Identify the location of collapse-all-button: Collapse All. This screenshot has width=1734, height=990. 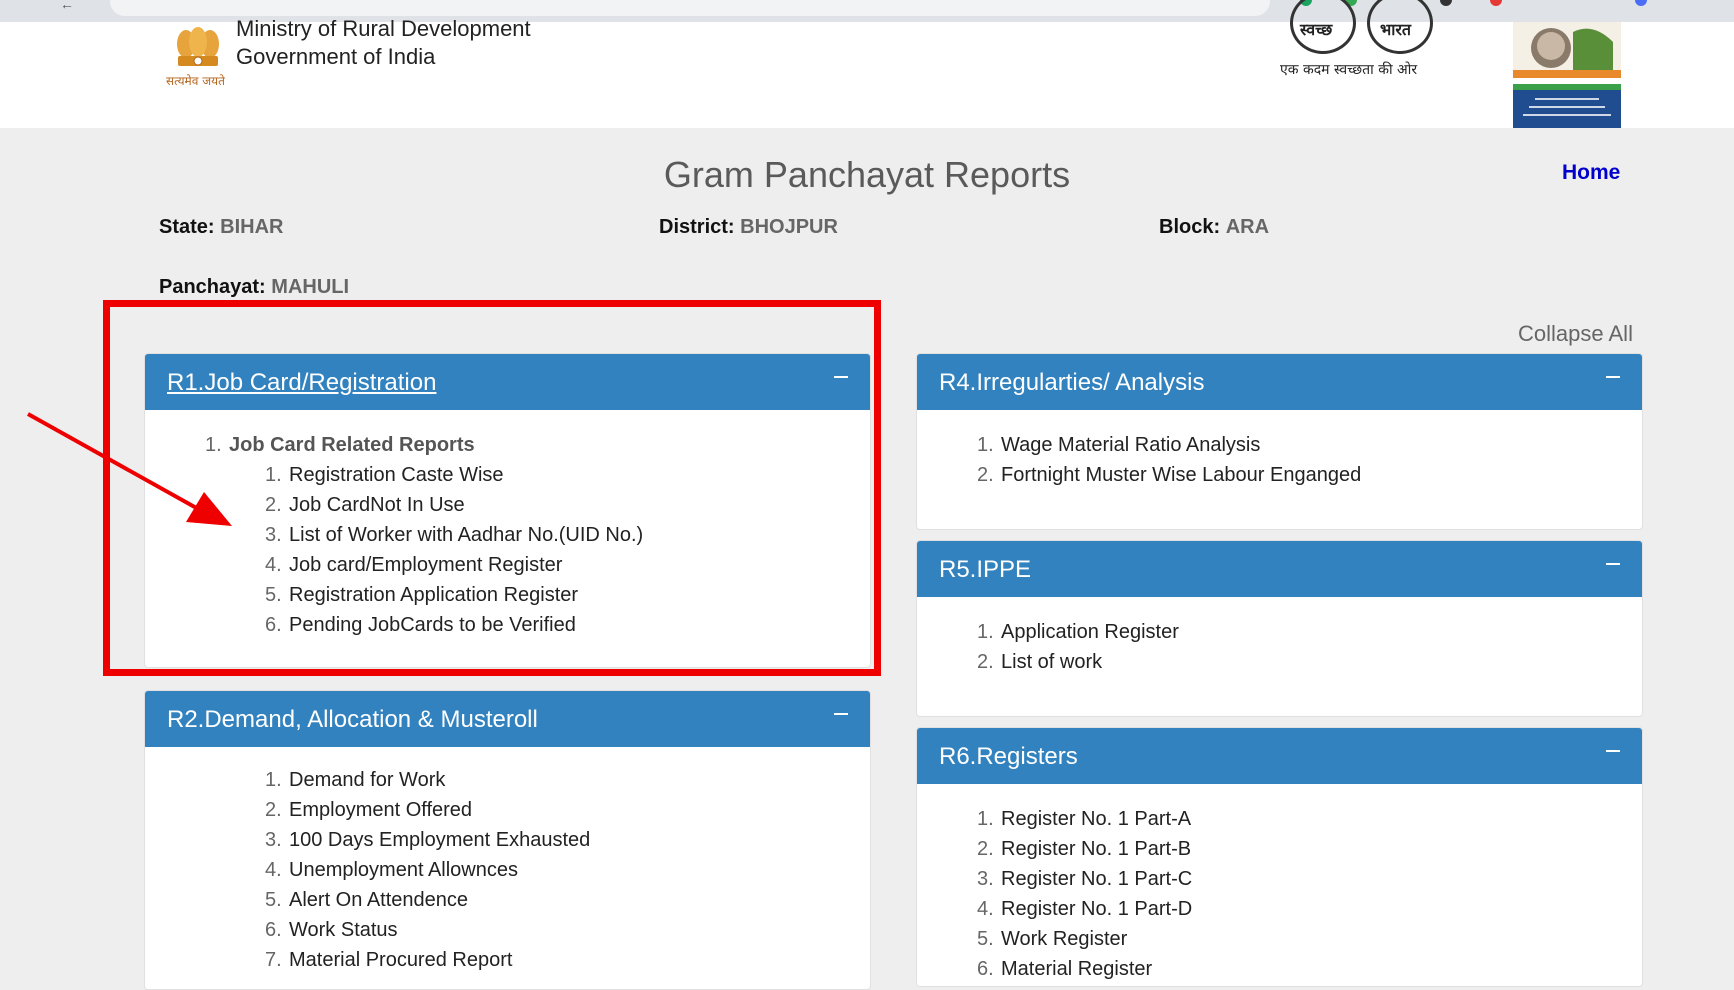
(1575, 334).